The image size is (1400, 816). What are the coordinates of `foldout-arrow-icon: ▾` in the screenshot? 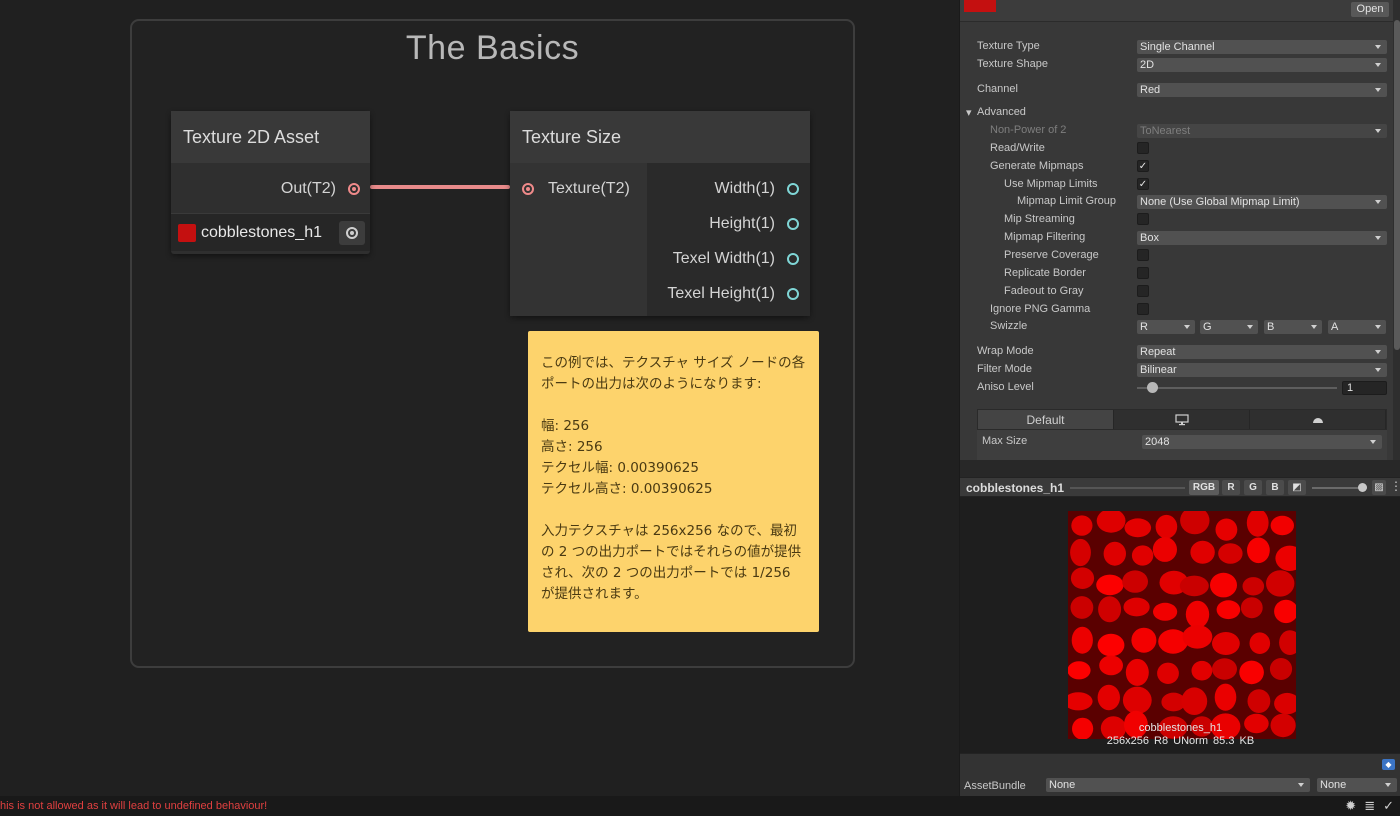 It's located at (969, 112).